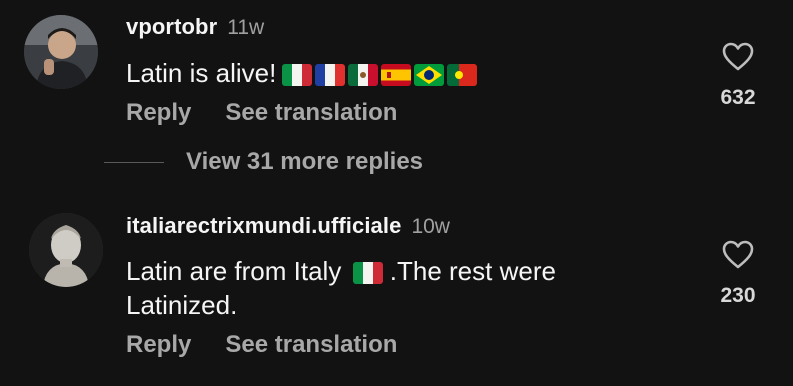 This screenshot has width=793, height=386. Describe the element at coordinates (363, 75) in the screenshot. I see `flag-mexico-icon` at that location.